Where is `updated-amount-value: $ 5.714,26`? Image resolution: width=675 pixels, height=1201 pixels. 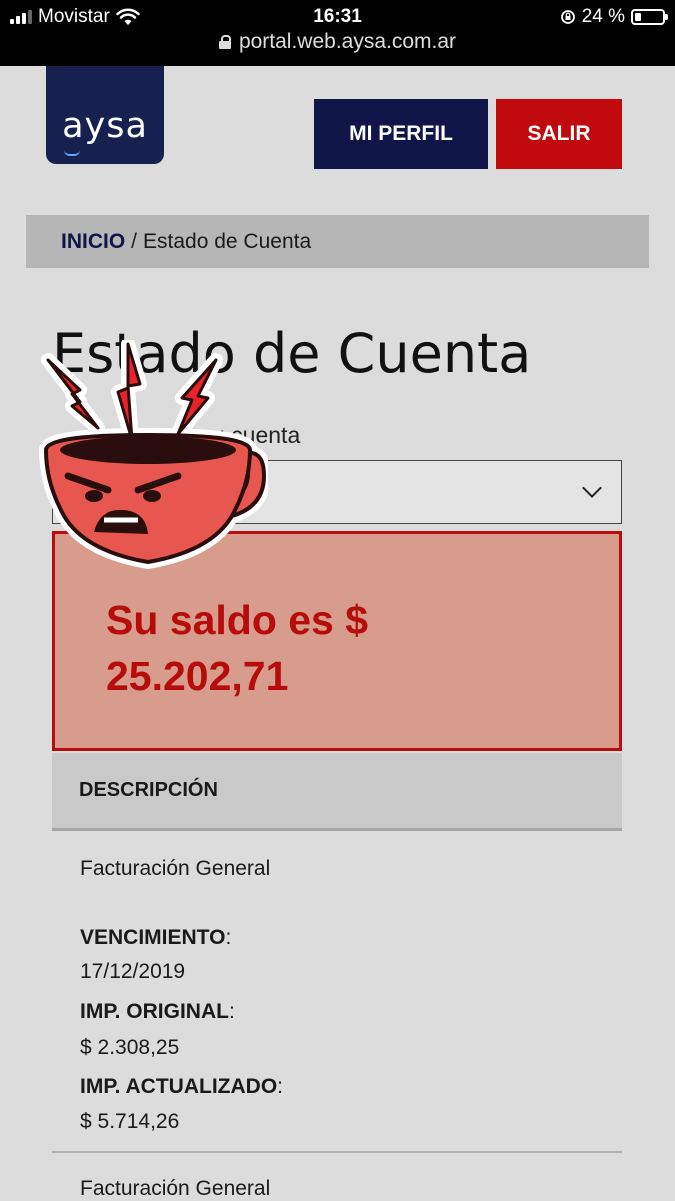 updated-amount-value: $ 5.714,26 is located at coordinates (130, 1121).